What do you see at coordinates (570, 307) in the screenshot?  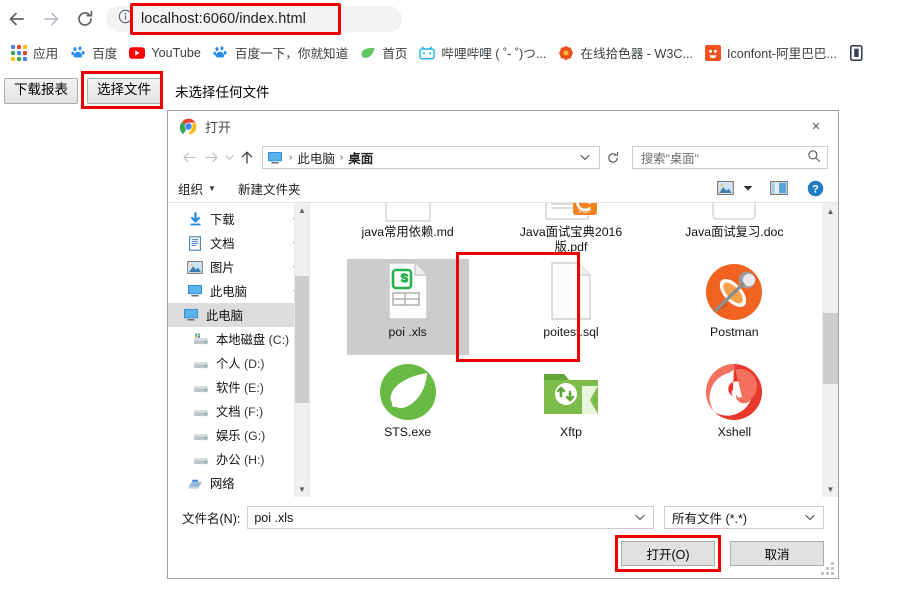 I see `file-item-sql: poitest.sql` at bounding box center [570, 307].